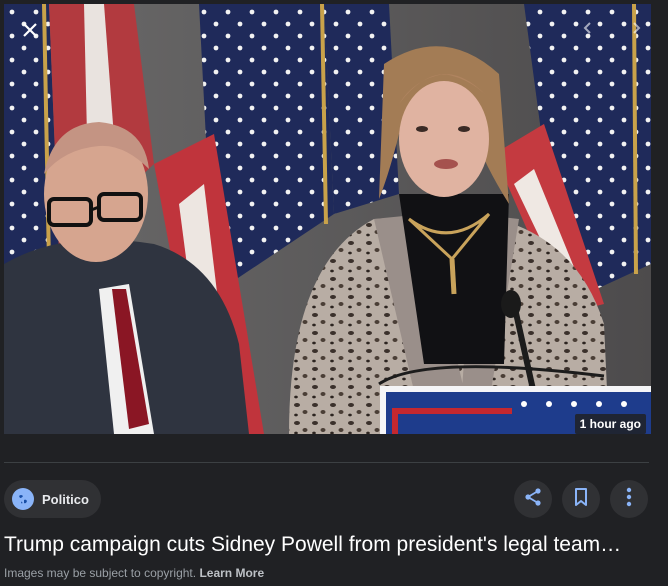 This screenshot has height=586, width=668. Describe the element at coordinates (100, 573) in the screenshot. I see `copyright-text: Images may be subject to copyright.` at that location.